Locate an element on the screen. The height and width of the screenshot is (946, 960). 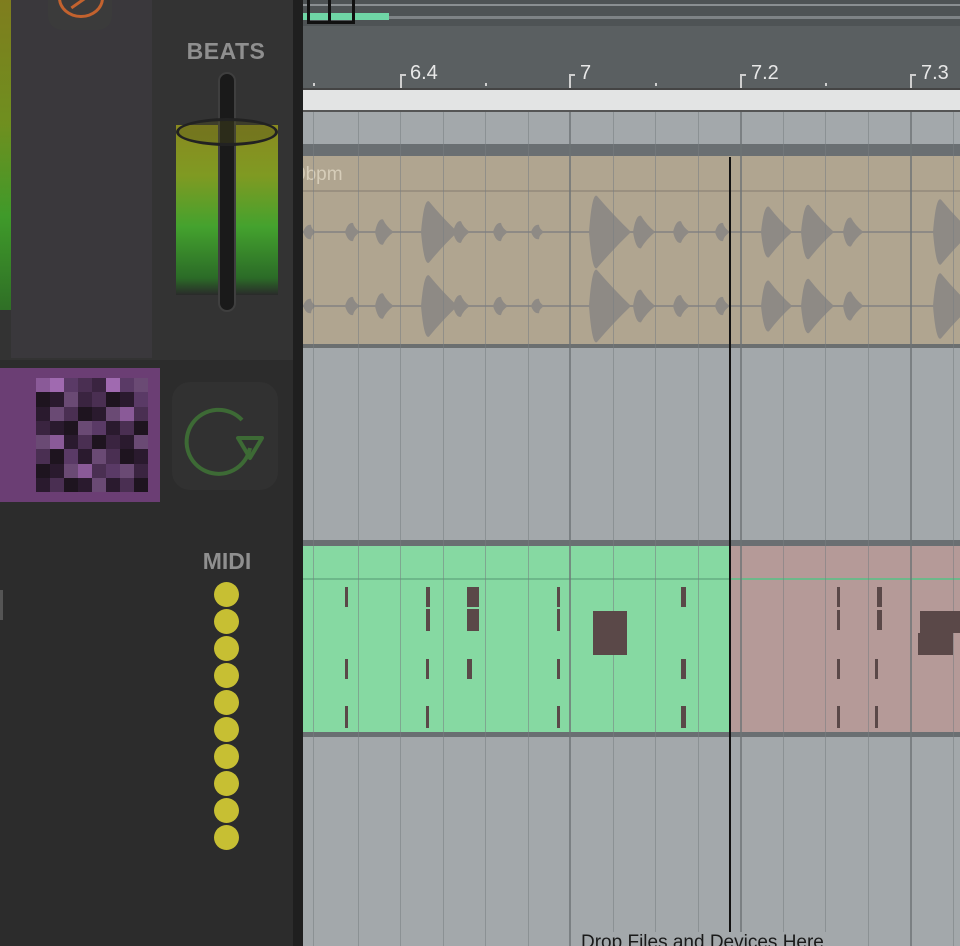
ruler-label-7-3: 7.3 is located at coordinates (935, 73).